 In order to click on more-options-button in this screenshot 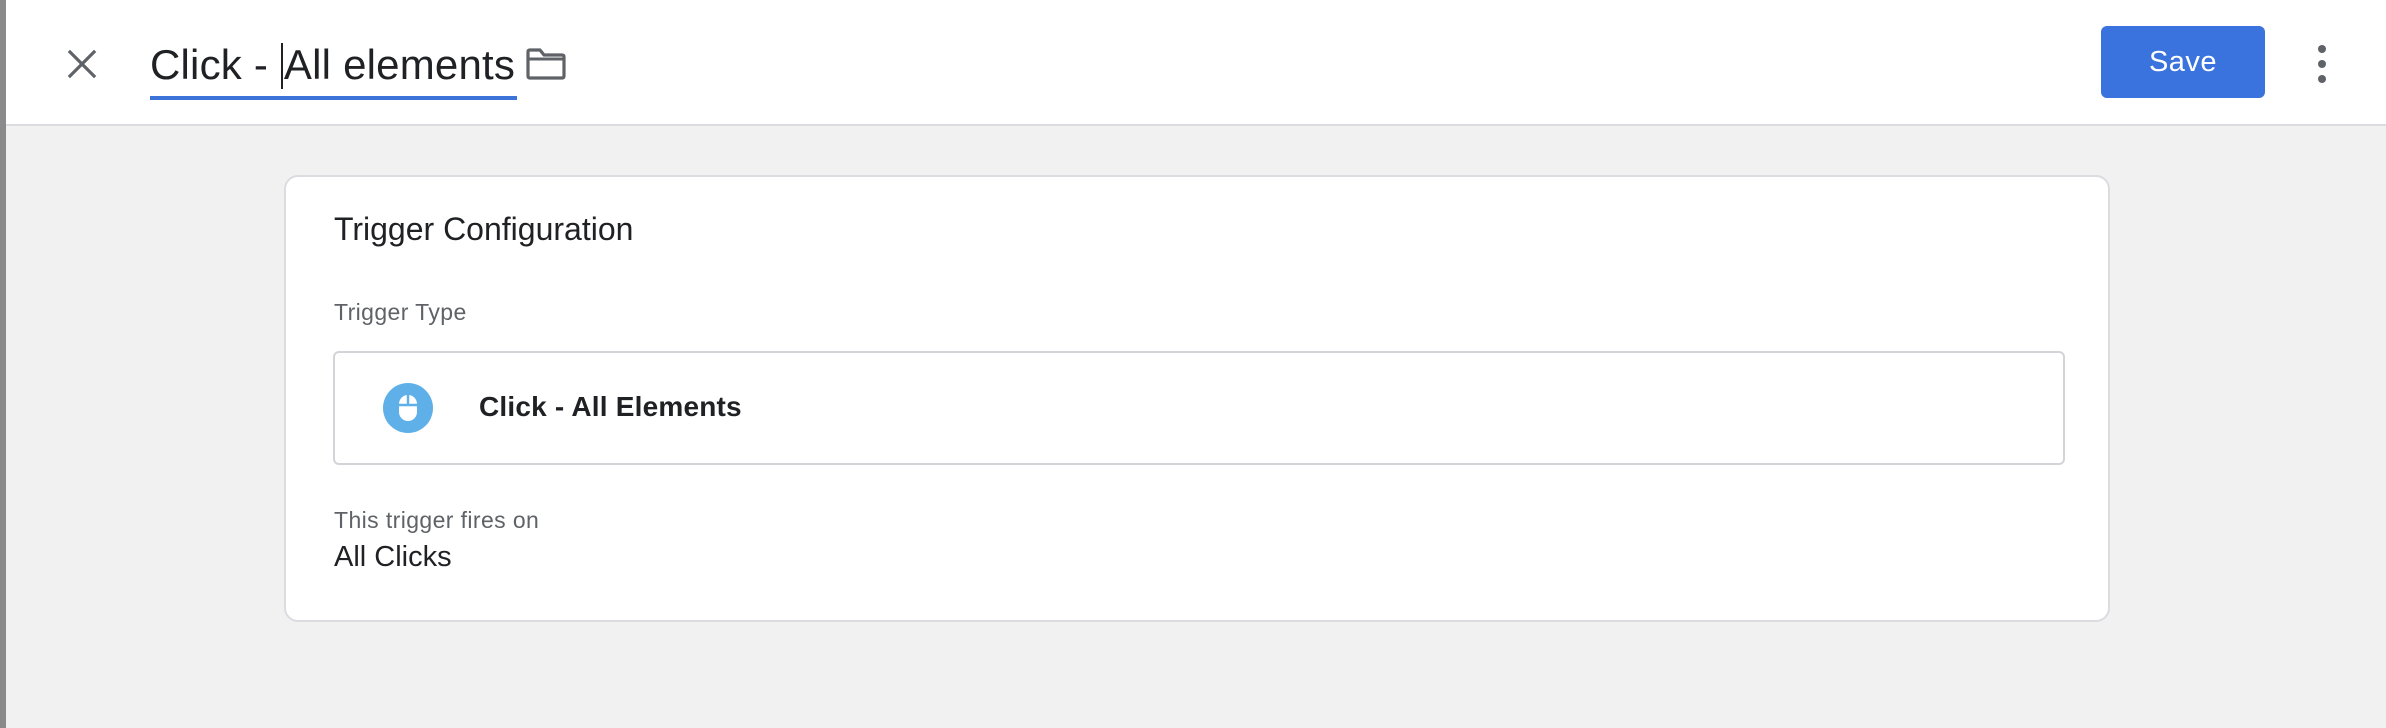, I will do `click(2322, 64)`.